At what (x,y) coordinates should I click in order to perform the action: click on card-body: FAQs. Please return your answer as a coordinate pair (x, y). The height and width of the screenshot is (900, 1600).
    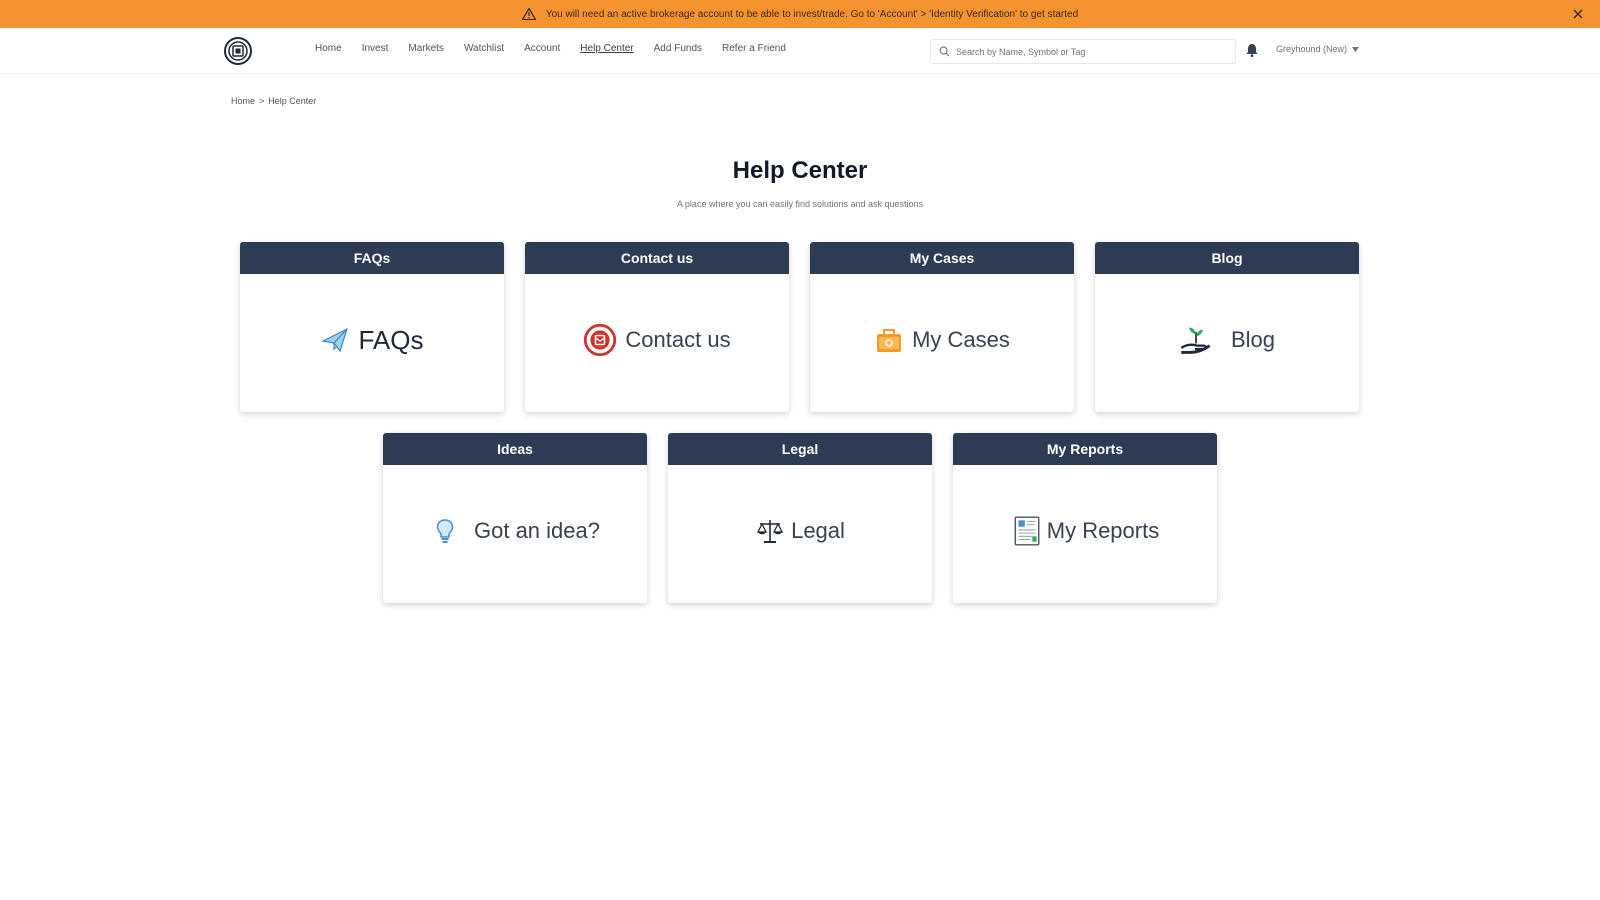
    Looking at the image, I should click on (372, 343).